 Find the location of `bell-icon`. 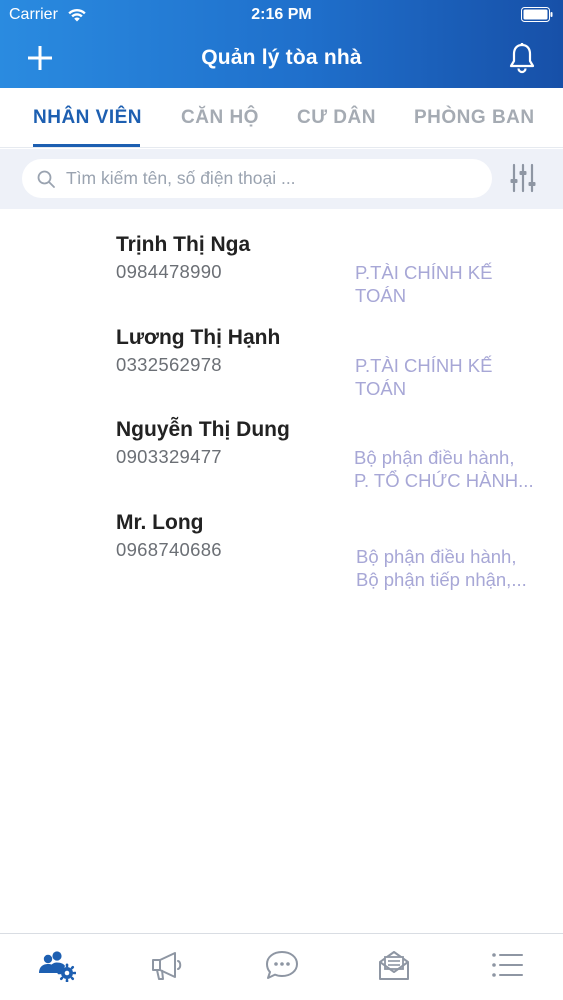

bell-icon is located at coordinates (522, 58).